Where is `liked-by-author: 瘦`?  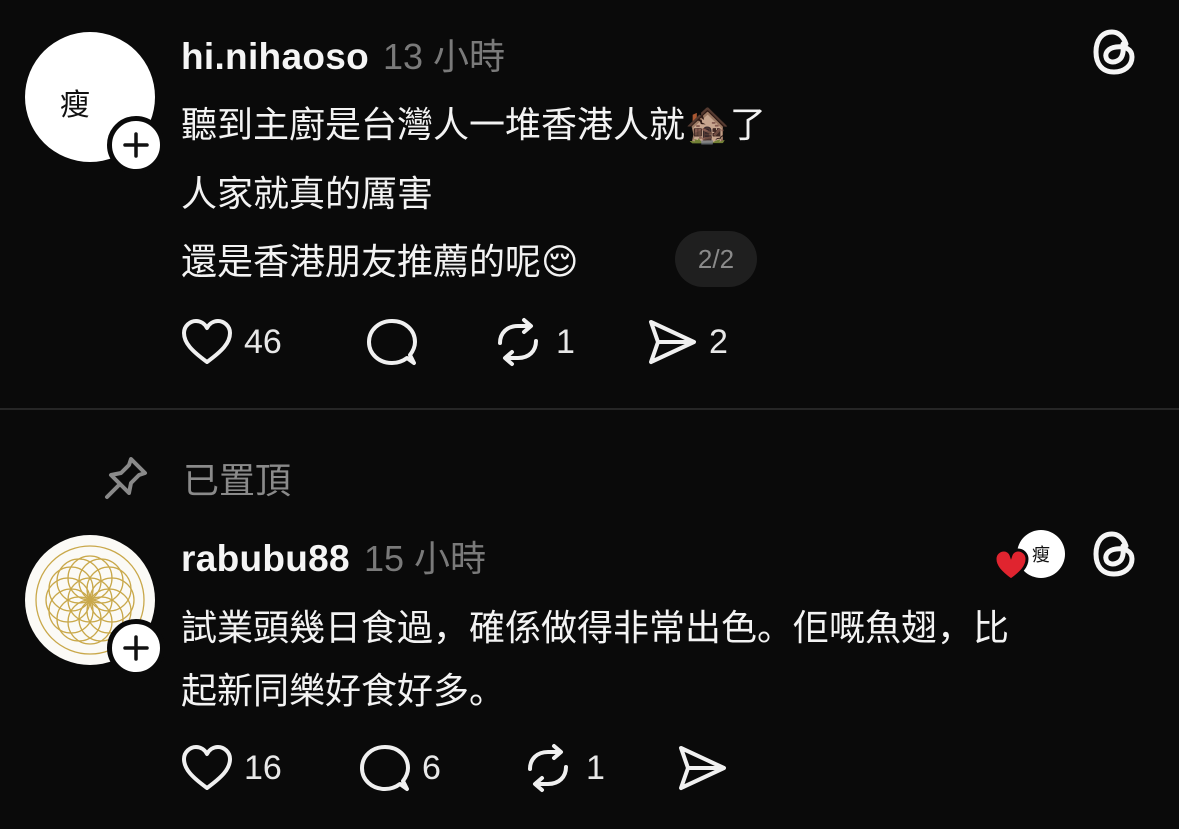 liked-by-author: 瘦 is located at coordinates (1033, 556).